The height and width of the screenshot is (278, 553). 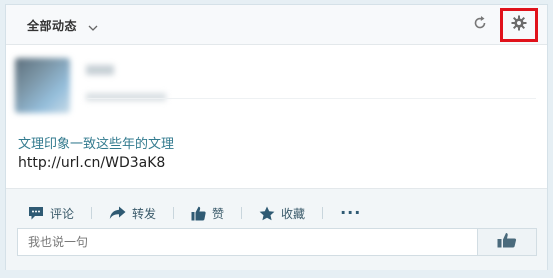 I want to click on repost-button: 转发, so click(x=132, y=213).